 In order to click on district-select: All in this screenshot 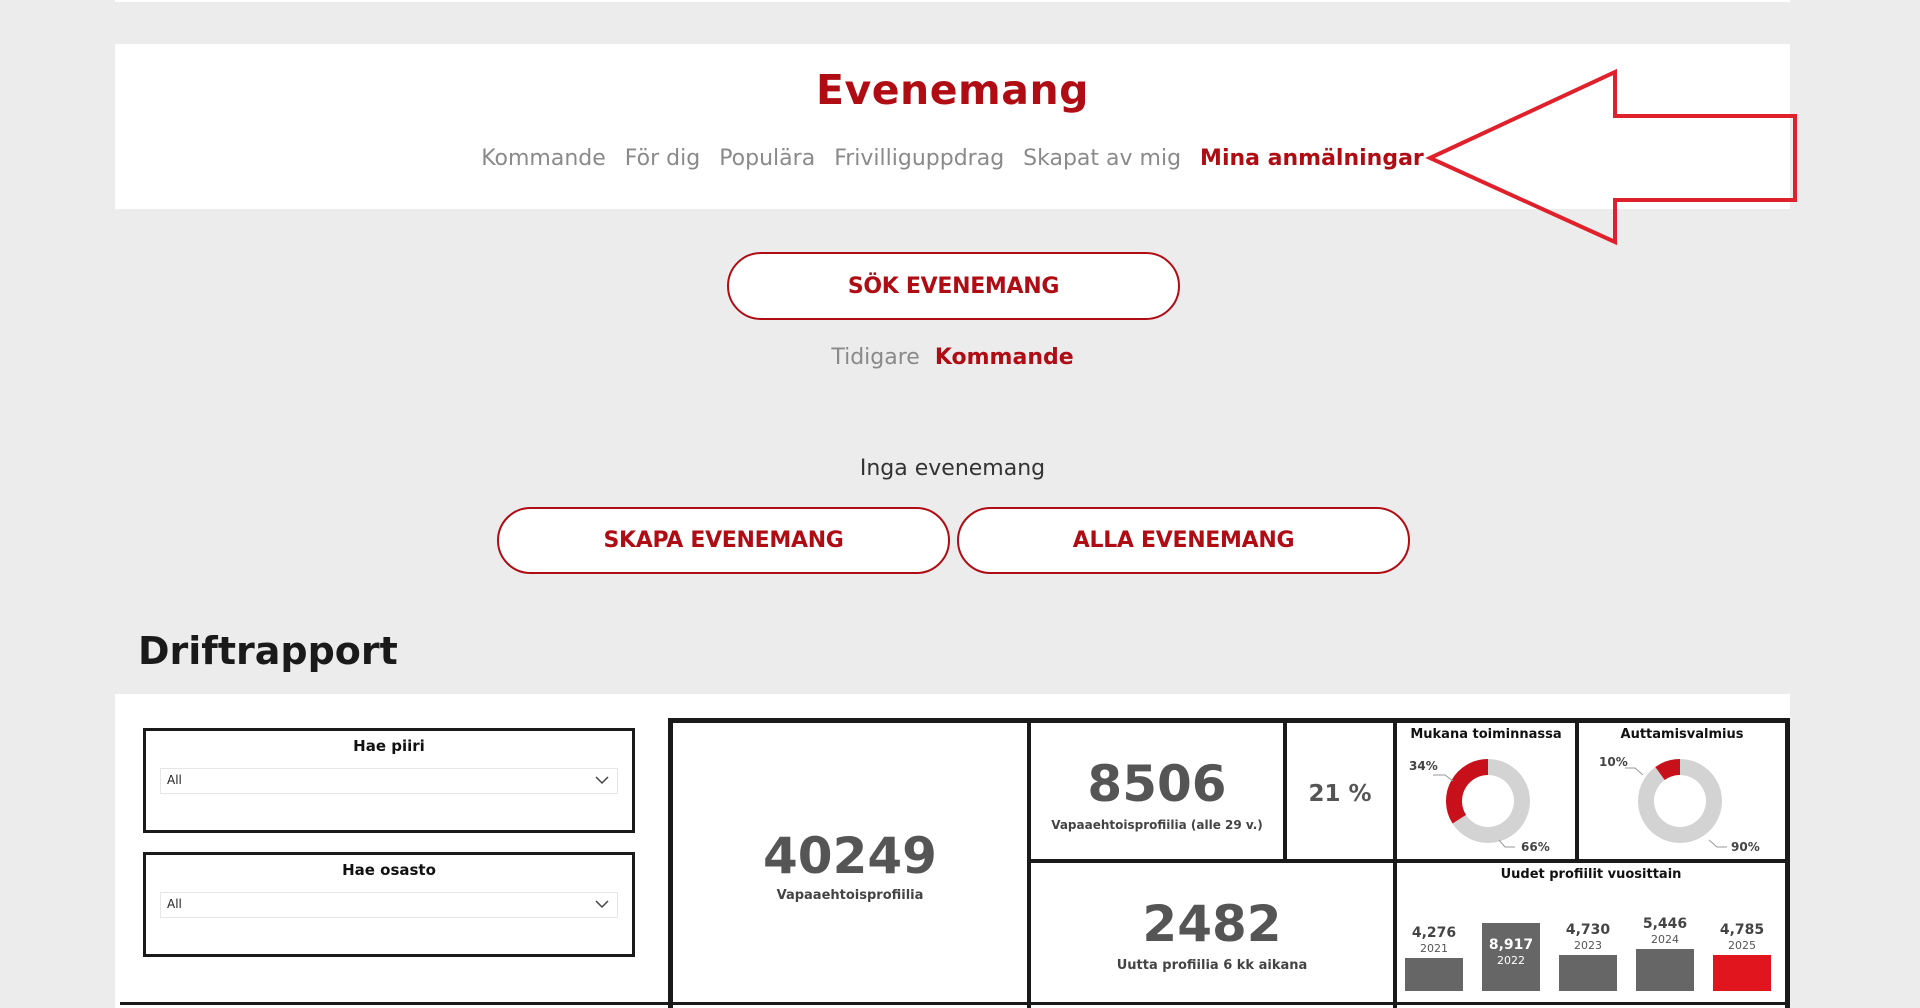, I will do `click(389, 781)`.